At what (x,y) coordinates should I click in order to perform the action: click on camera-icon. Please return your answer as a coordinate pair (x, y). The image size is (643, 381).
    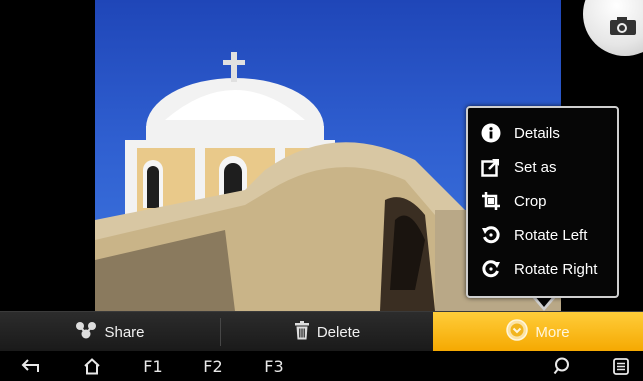
    Looking at the image, I should click on (623, 26).